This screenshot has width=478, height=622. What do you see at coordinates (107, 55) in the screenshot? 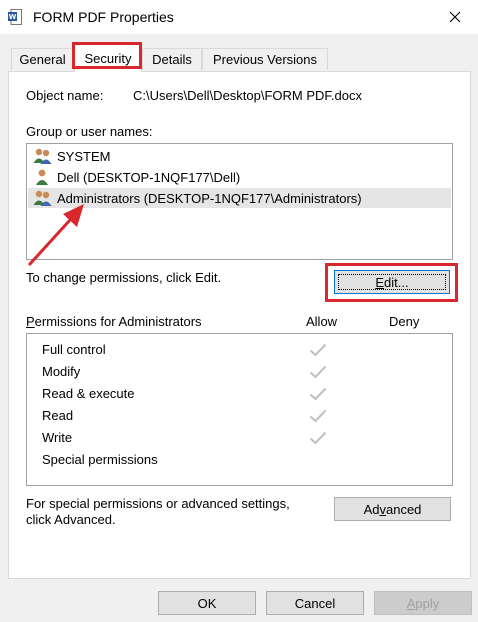
I see `highlight-box-security-tab` at bounding box center [107, 55].